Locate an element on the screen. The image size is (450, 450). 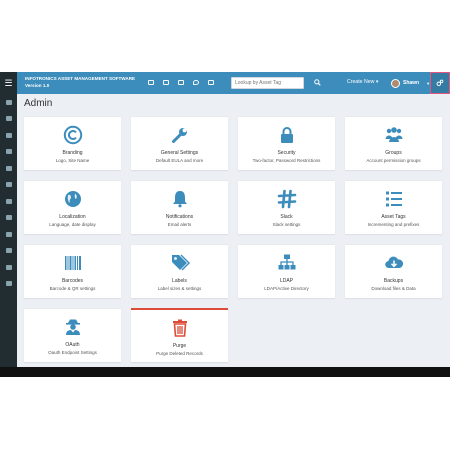
bell-icon is located at coordinates (179, 199).